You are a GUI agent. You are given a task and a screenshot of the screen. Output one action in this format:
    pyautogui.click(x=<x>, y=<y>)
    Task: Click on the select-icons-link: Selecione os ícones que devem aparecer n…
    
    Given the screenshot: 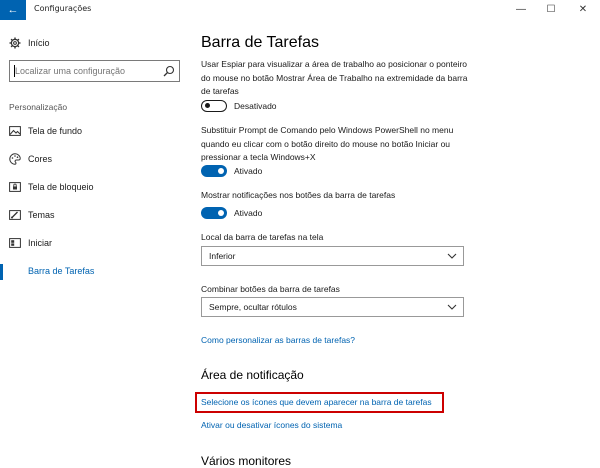 What is the action you would take?
    pyautogui.click(x=316, y=402)
    